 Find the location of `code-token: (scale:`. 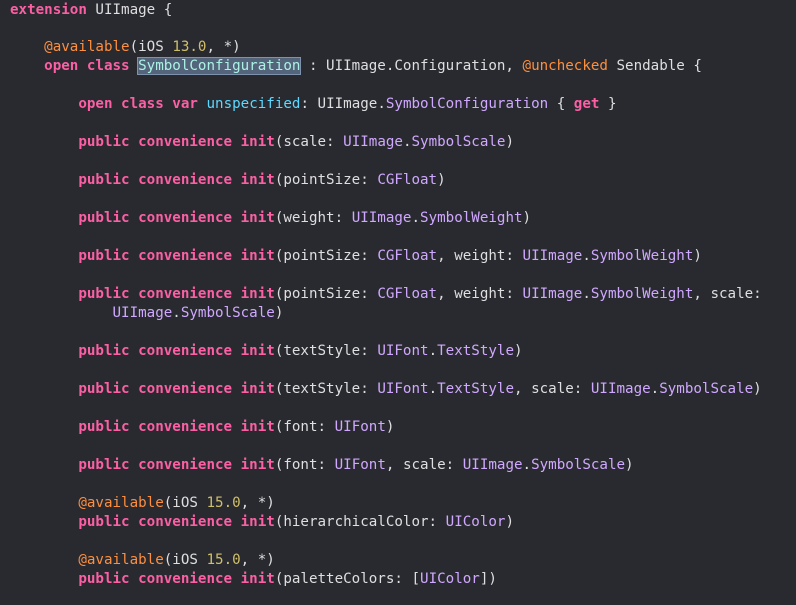

code-token: (scale: is located at coordinates (309, 142).